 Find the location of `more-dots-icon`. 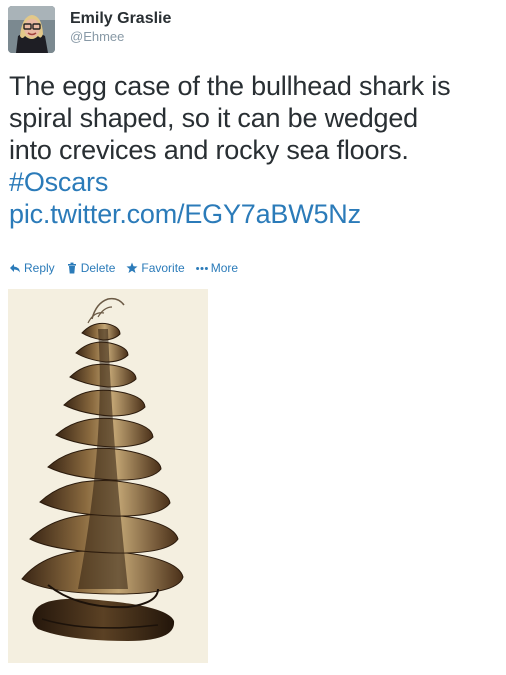

more-dots-icon is located at coordinates (201, 268).